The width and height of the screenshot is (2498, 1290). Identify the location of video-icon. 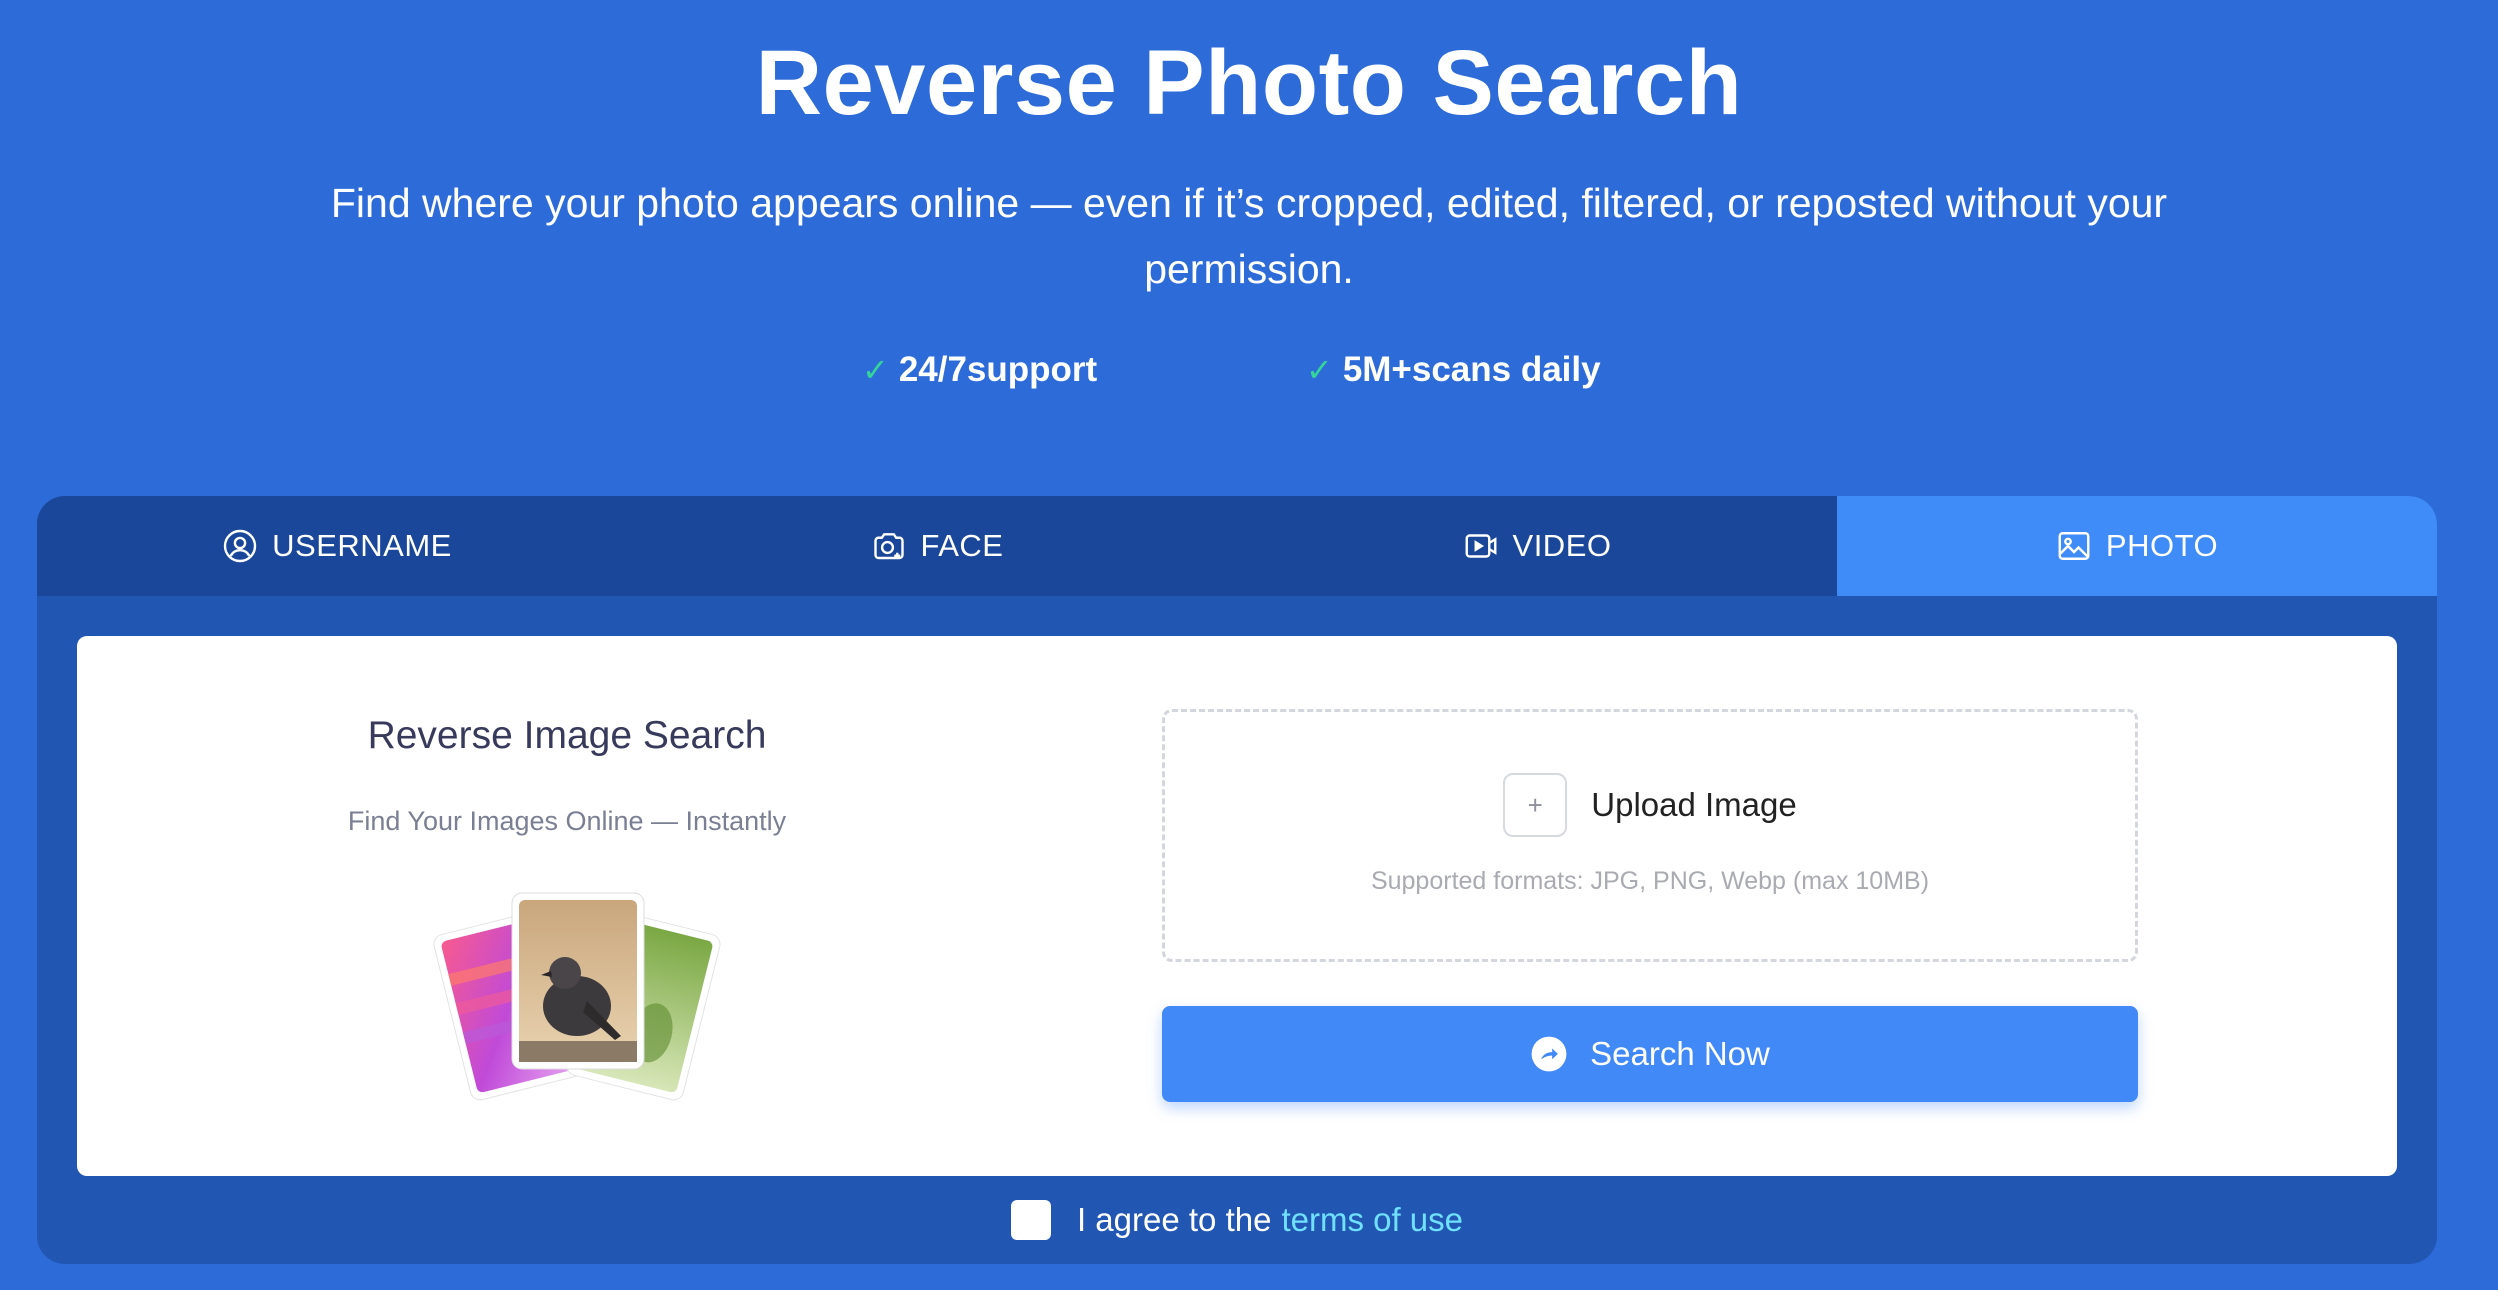
(1480, 546).